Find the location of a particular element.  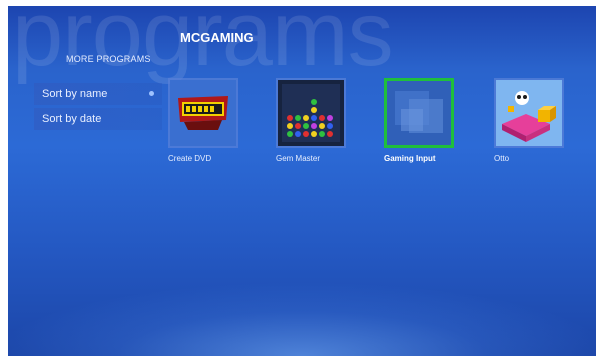

gaming-input-thumbnail is located at coordinates (419, 113).